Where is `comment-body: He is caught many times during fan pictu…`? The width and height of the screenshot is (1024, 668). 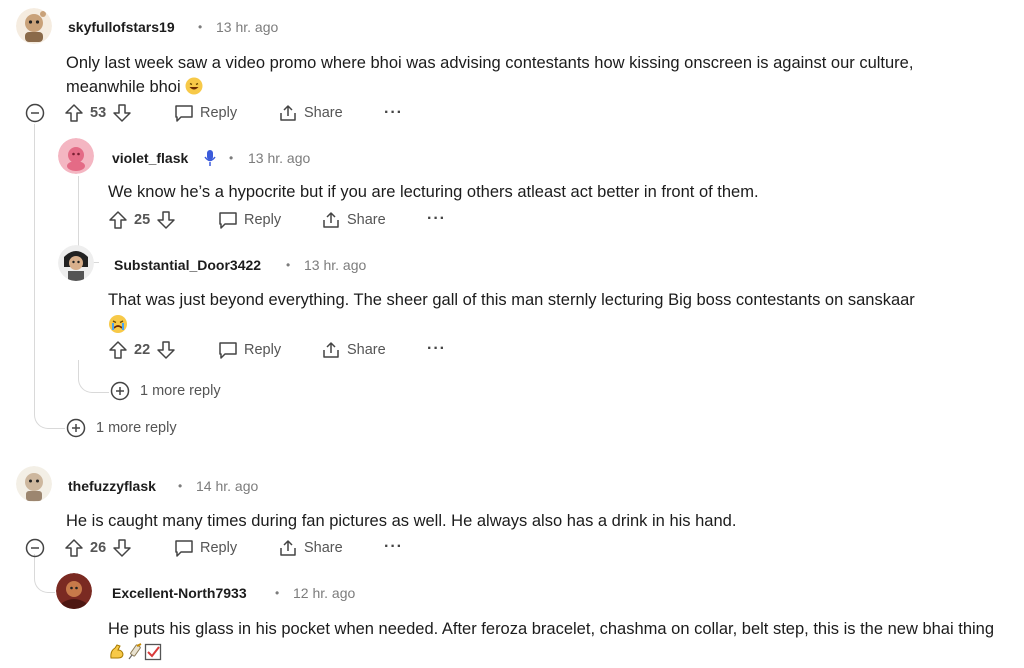
comment-body: He is caught many times during fan pictu… is located at coordinates (401, 521).